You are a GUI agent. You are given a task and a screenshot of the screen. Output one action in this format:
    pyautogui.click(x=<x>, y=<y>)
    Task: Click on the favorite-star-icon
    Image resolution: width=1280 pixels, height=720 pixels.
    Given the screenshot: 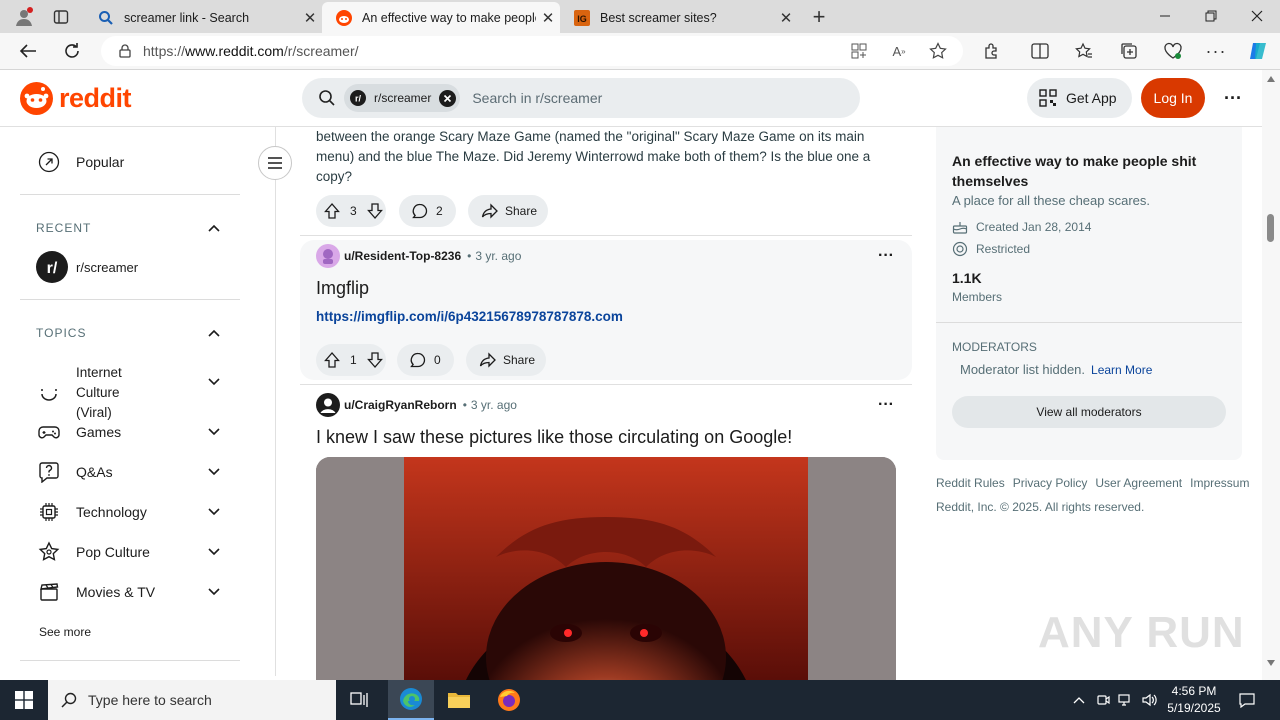 What is the action you would take?
    pyautogui.click(x=938, y=51)
    